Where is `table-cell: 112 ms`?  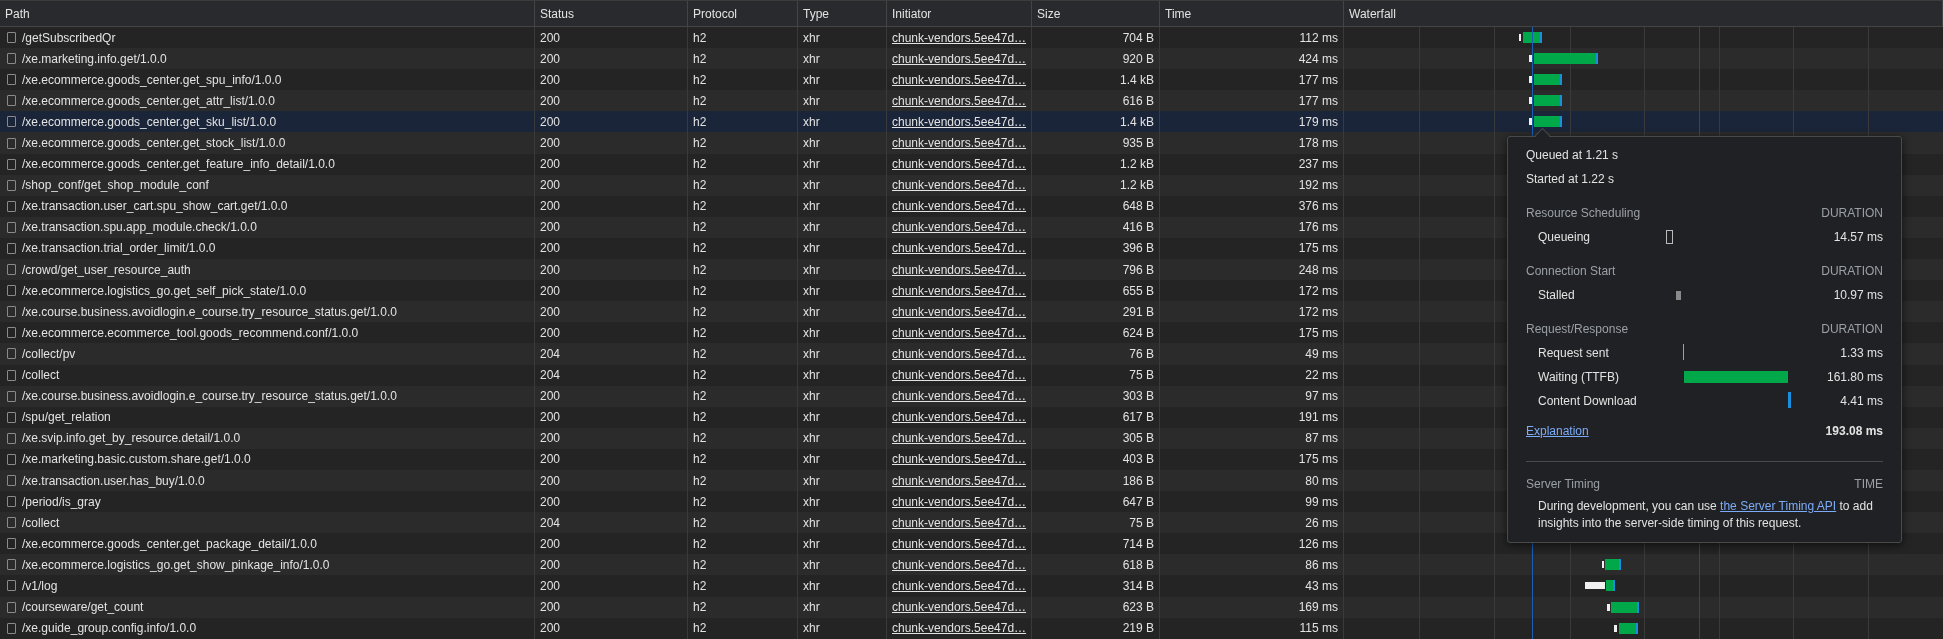 table-cell: 112 ms is located at coordinates (1318, 37).